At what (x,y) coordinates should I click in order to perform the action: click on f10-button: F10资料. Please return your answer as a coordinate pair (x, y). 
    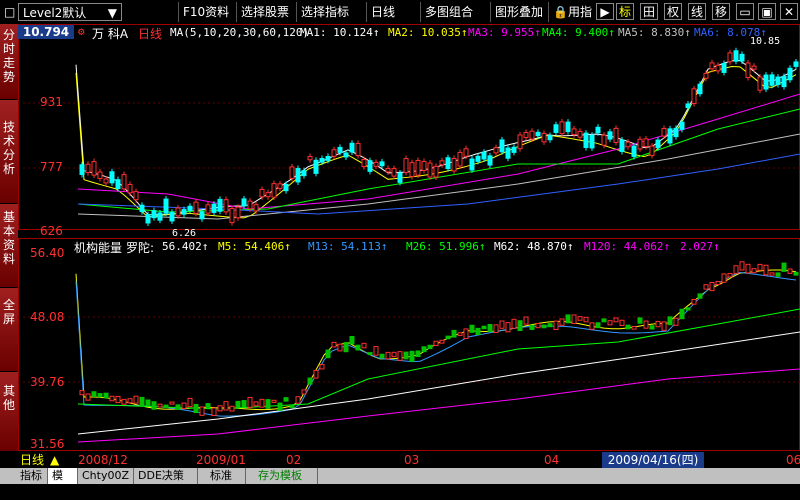
    Looking at the image, I should click on (207, 12).